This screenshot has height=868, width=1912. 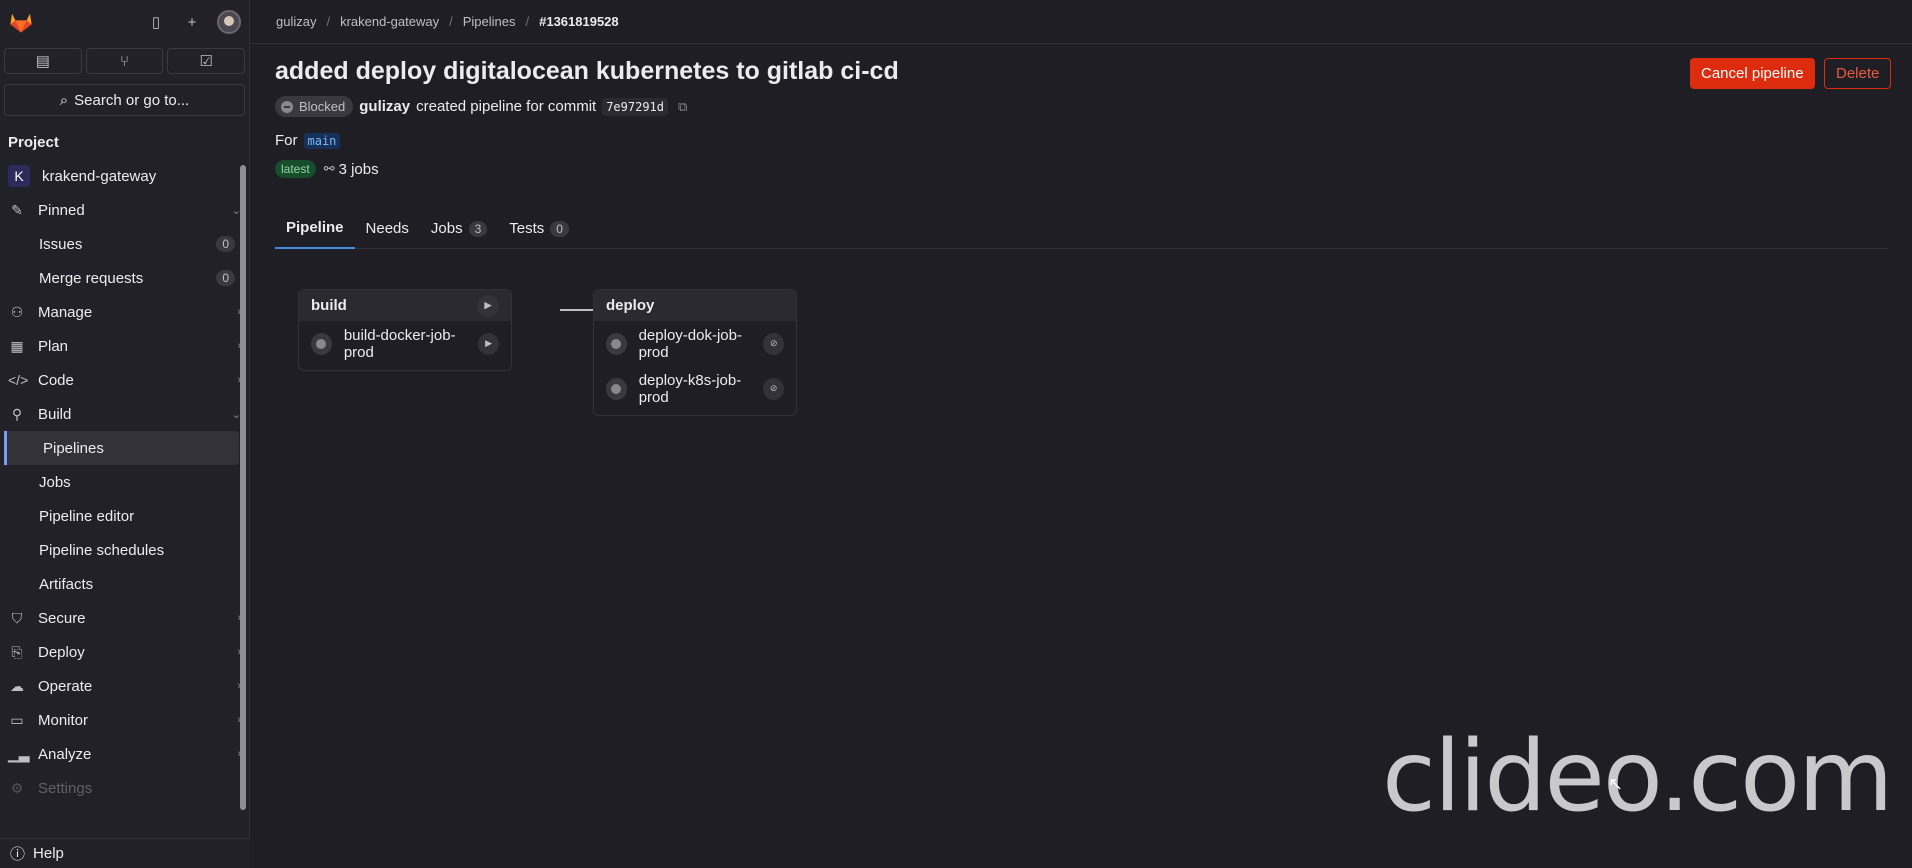 What do you see at coordinates (124, 22) in the screenshot?
I see `sidebar-top-bar: ▯ +` at bounding box center [124, 22].